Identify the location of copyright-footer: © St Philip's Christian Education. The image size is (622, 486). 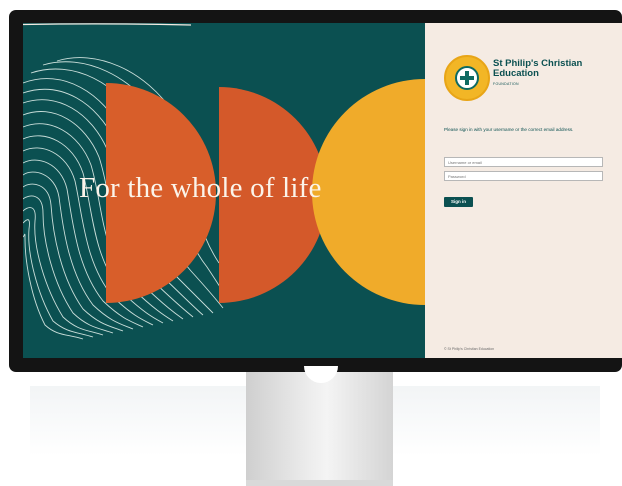
(469, 349).